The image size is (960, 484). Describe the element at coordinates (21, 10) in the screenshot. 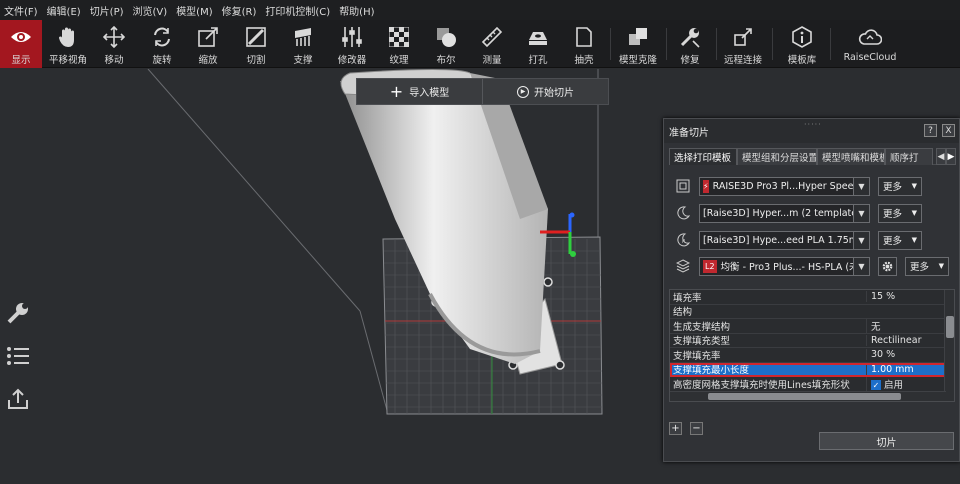

I see `menu-file: 文件(F)` at that location.